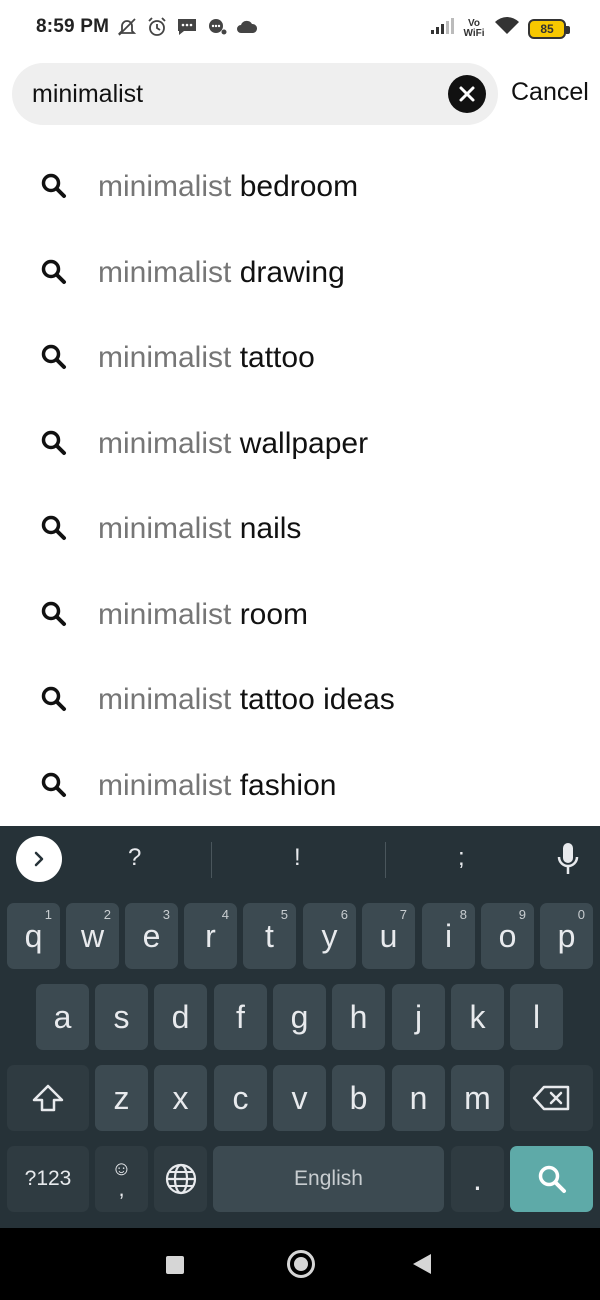 Image resolution: width=600 pixels, height=1300 pixels. I want to click on battery-icon: 85, so click(549, 28).